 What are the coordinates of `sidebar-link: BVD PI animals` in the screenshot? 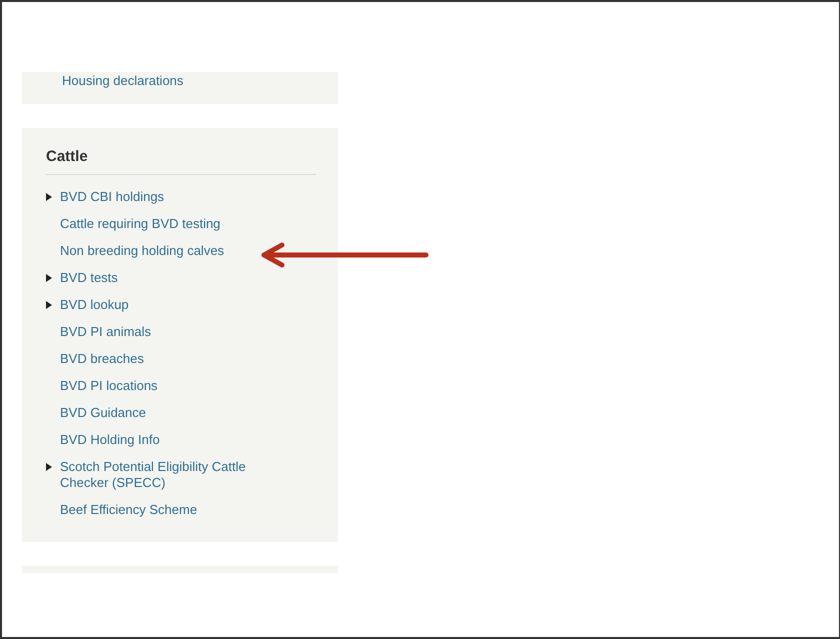 It's located at (106, 332).